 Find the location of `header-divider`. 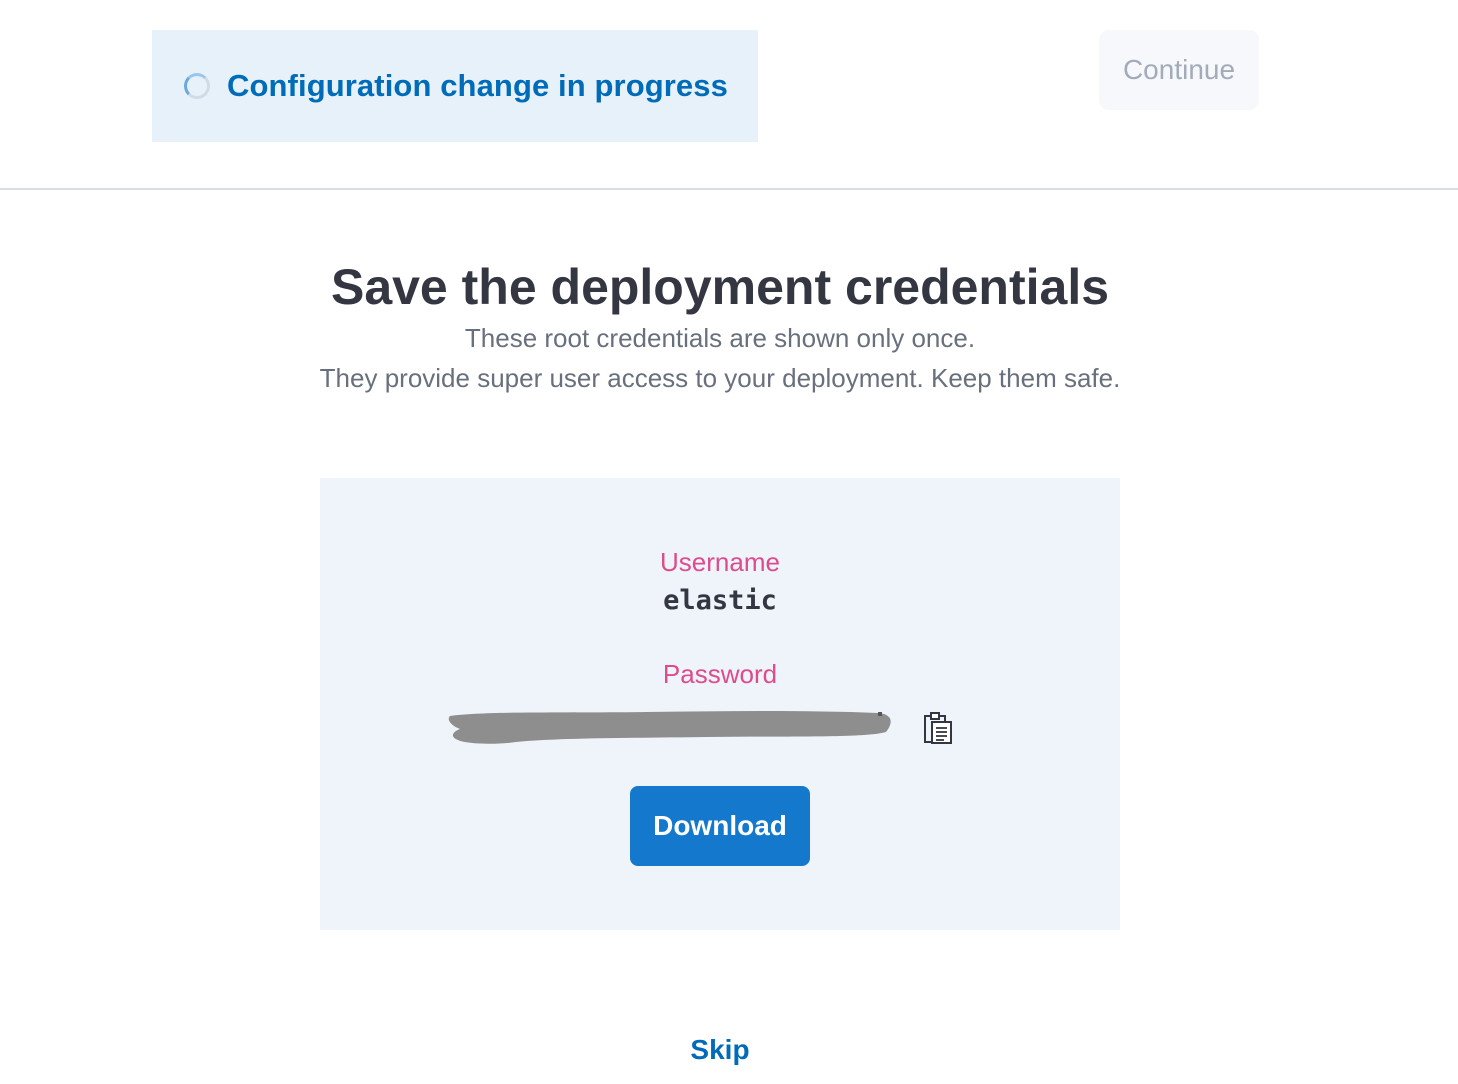

header-divider is located at coordinates (729, 189).